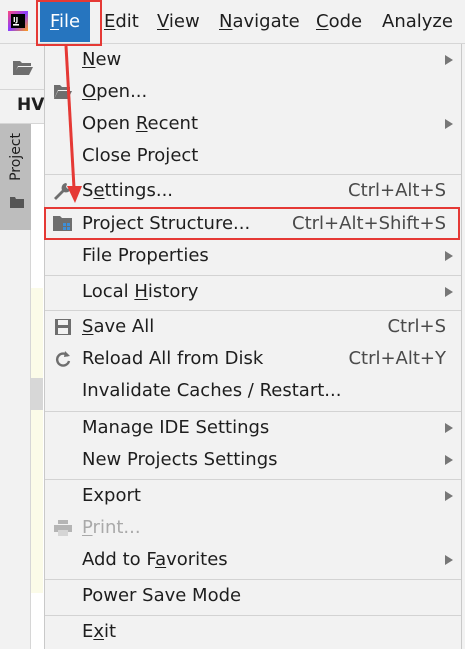 The height and width of the screenshot is (649, 465). What do you see at coordinates (416, 326) in the screenshot?
I see `menu-item-shortcut: Ctrl+S` at bounding box center [416, 326].